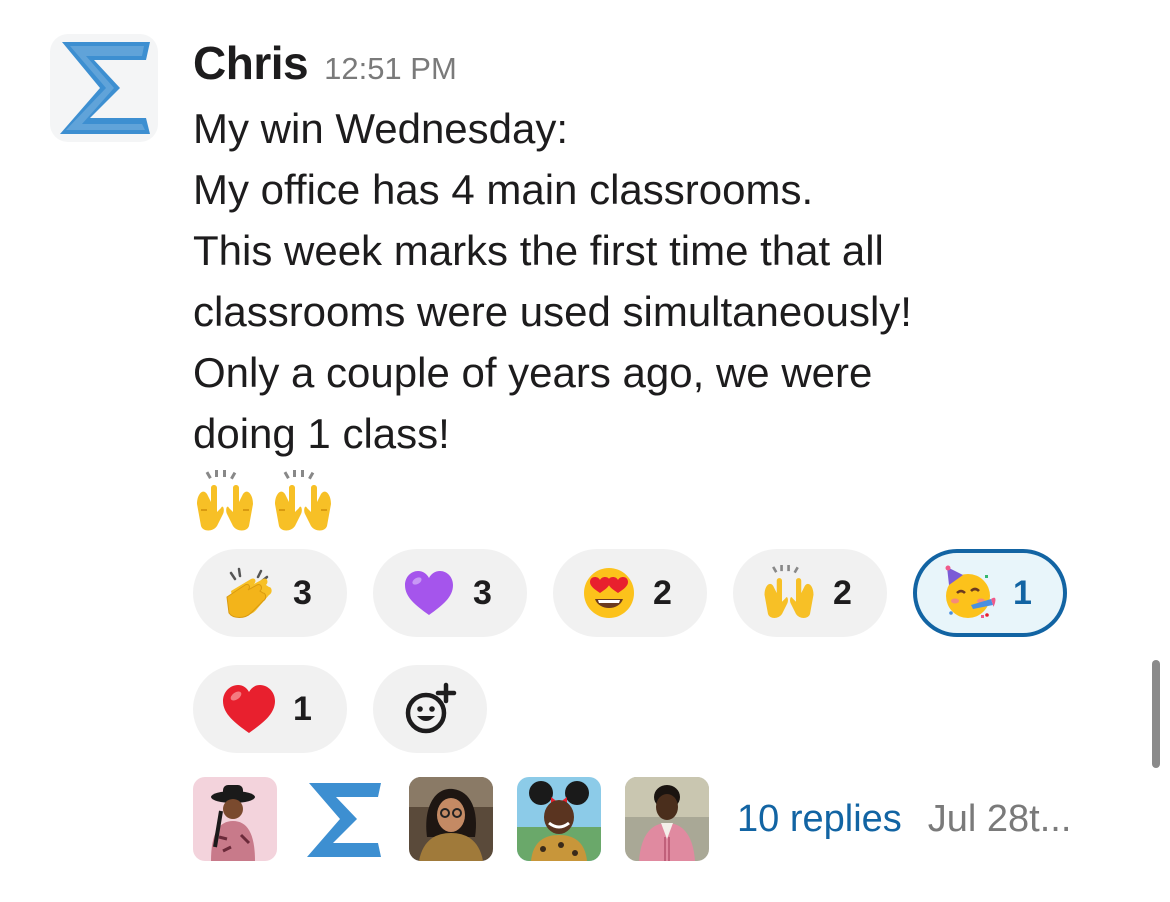 This screenshot has width=1170, height=902. I want to click on reaction-raising-hands: 2, so click(810, 593).